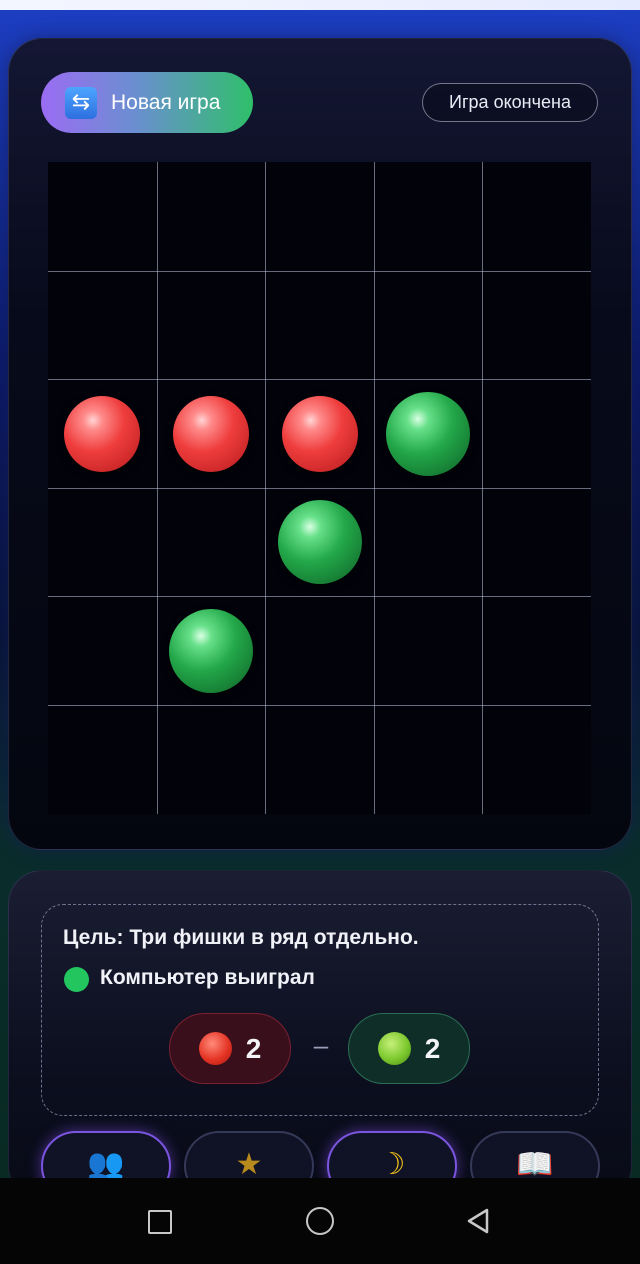 The width and height of the screenshot is (640, 1264). Describe the element at coordinates (478, 1221) in the screenshot. I see `back-icon` at that location.